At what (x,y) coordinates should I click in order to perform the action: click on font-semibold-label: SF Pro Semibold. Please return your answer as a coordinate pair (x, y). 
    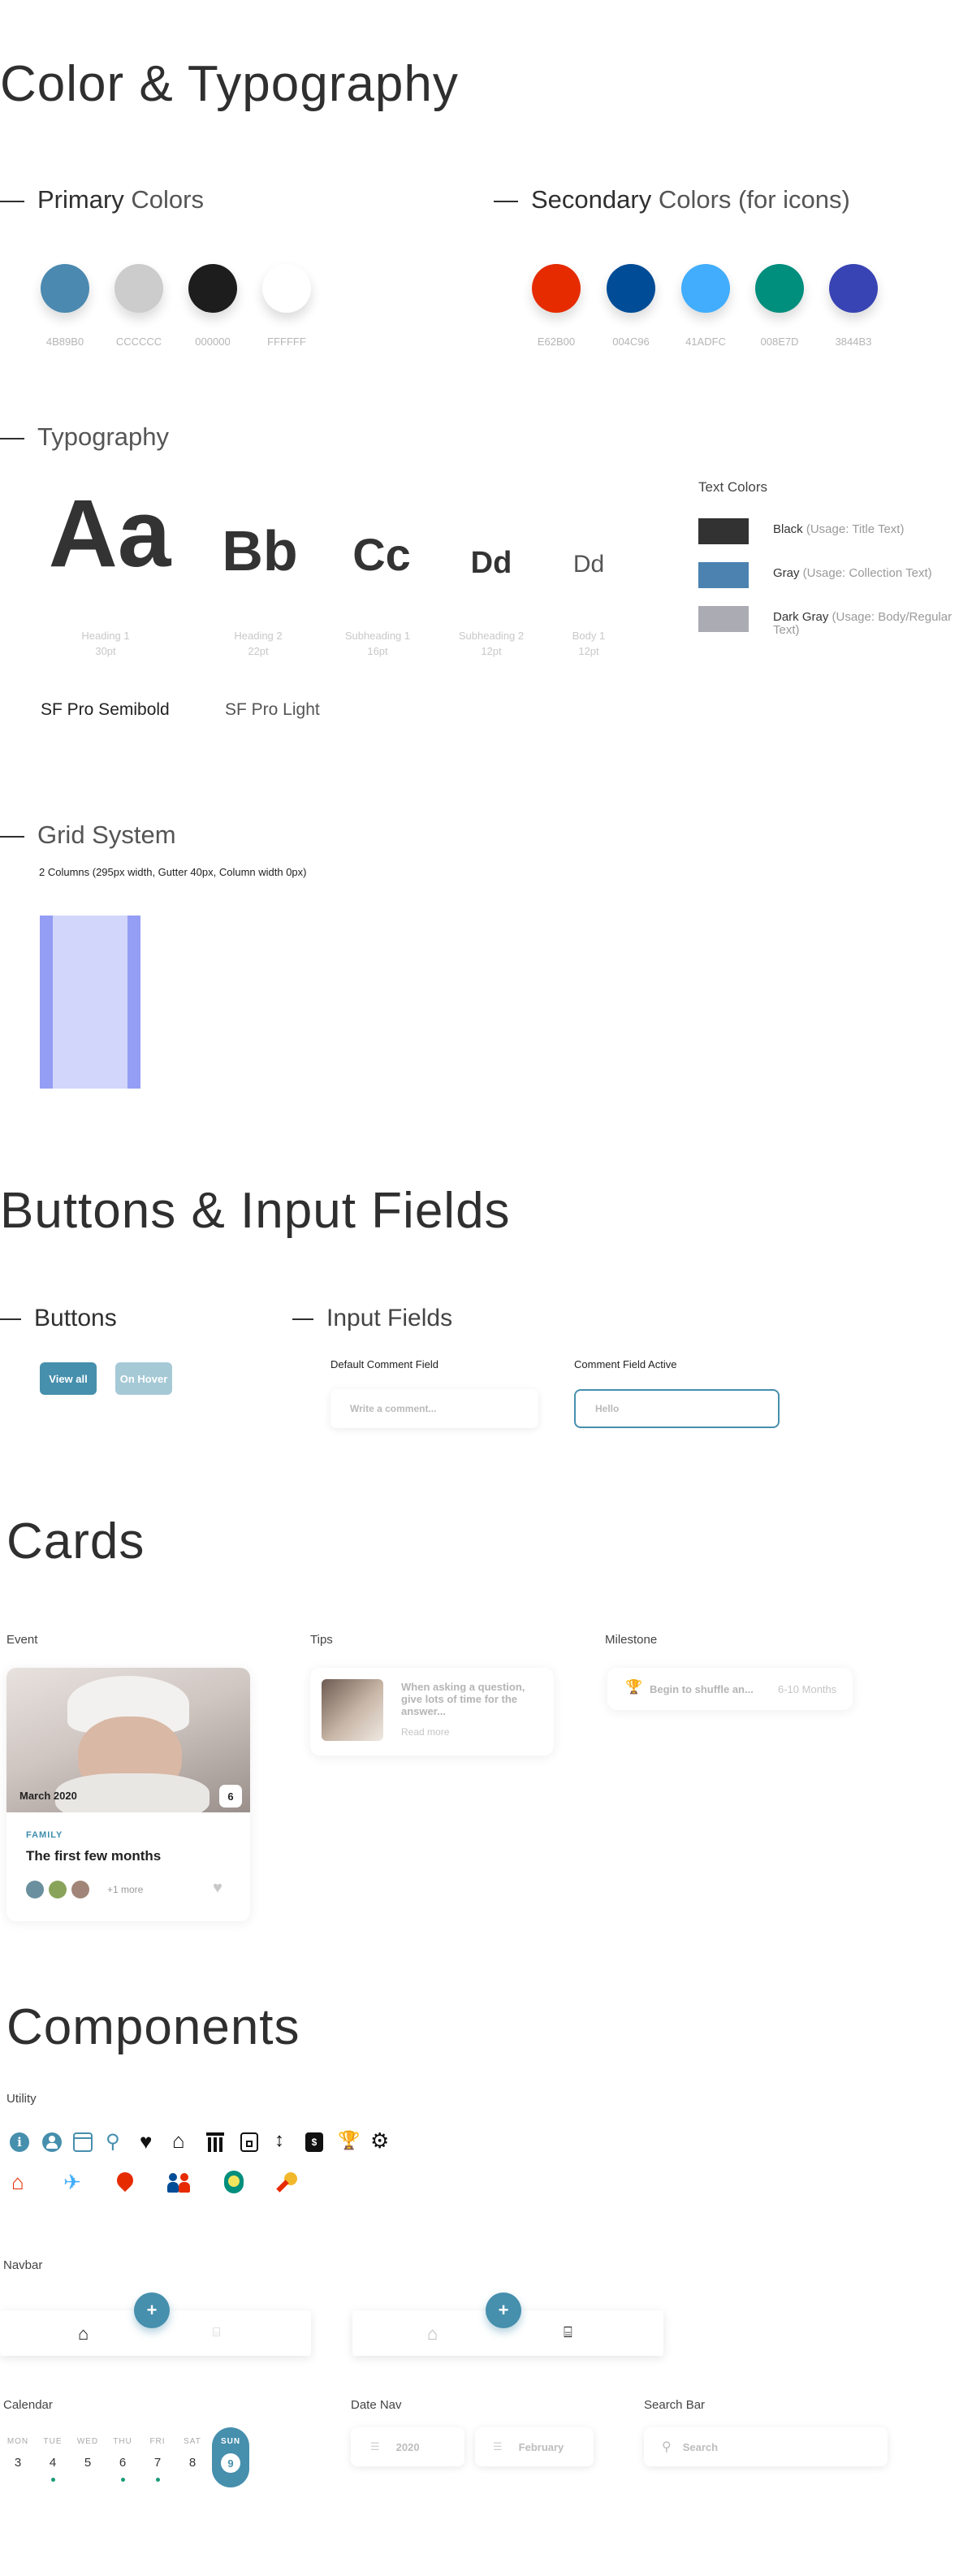
    Looking at the image, I should click on (105, 709).